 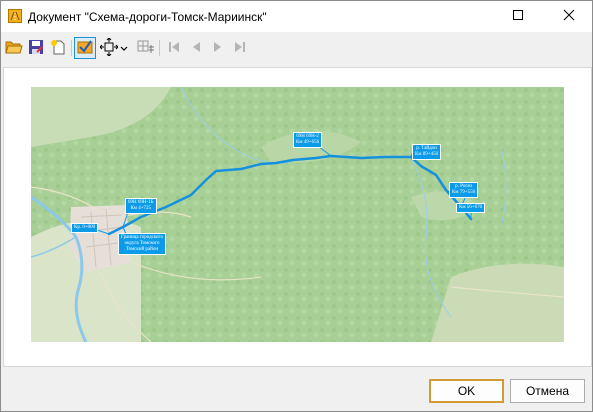 I want to click on fit-dropdown-button, so click(x=124, y=48).